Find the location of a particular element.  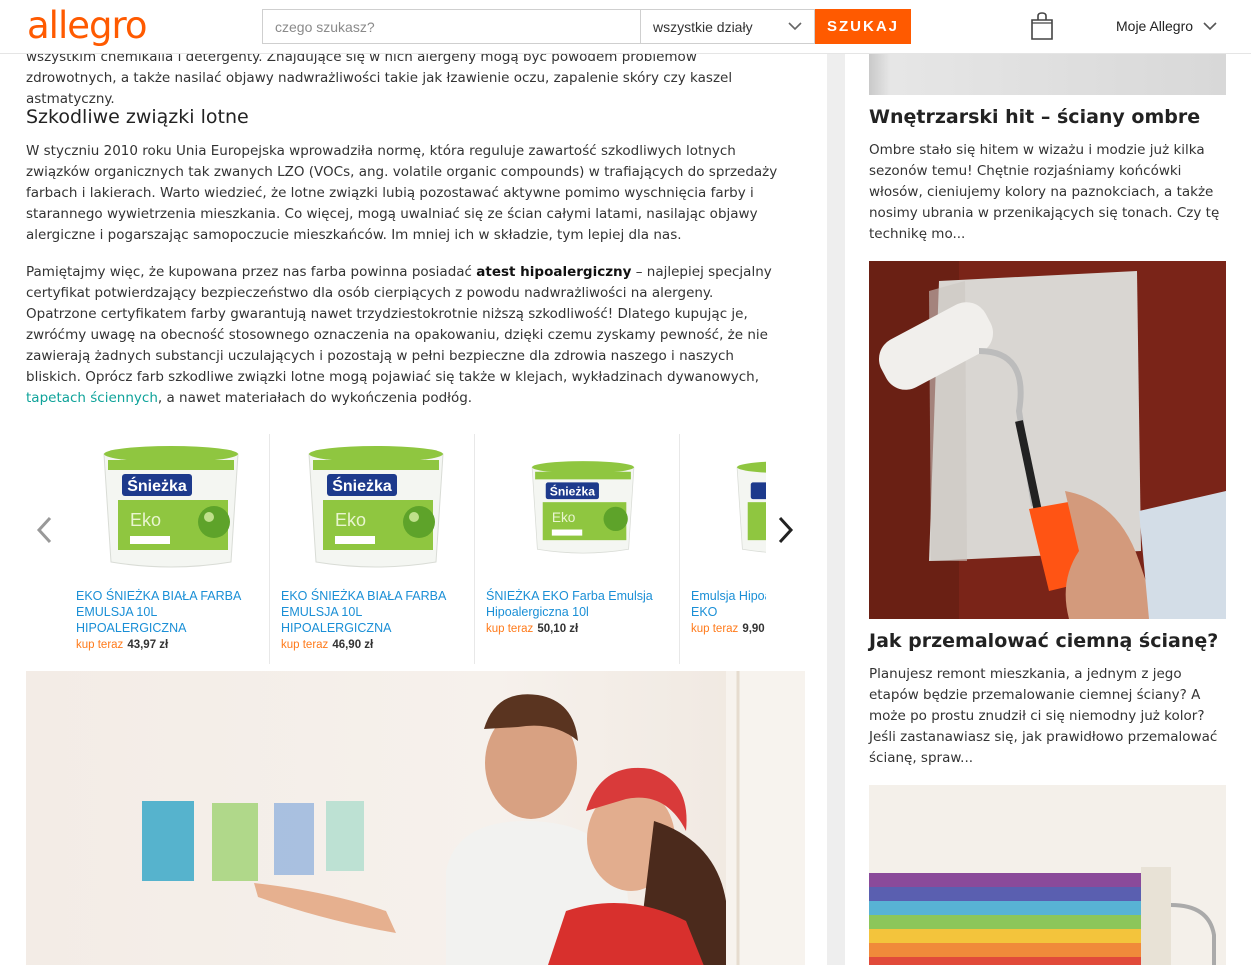

price-value: 43,97 zł is located at coordinates (148, 645).